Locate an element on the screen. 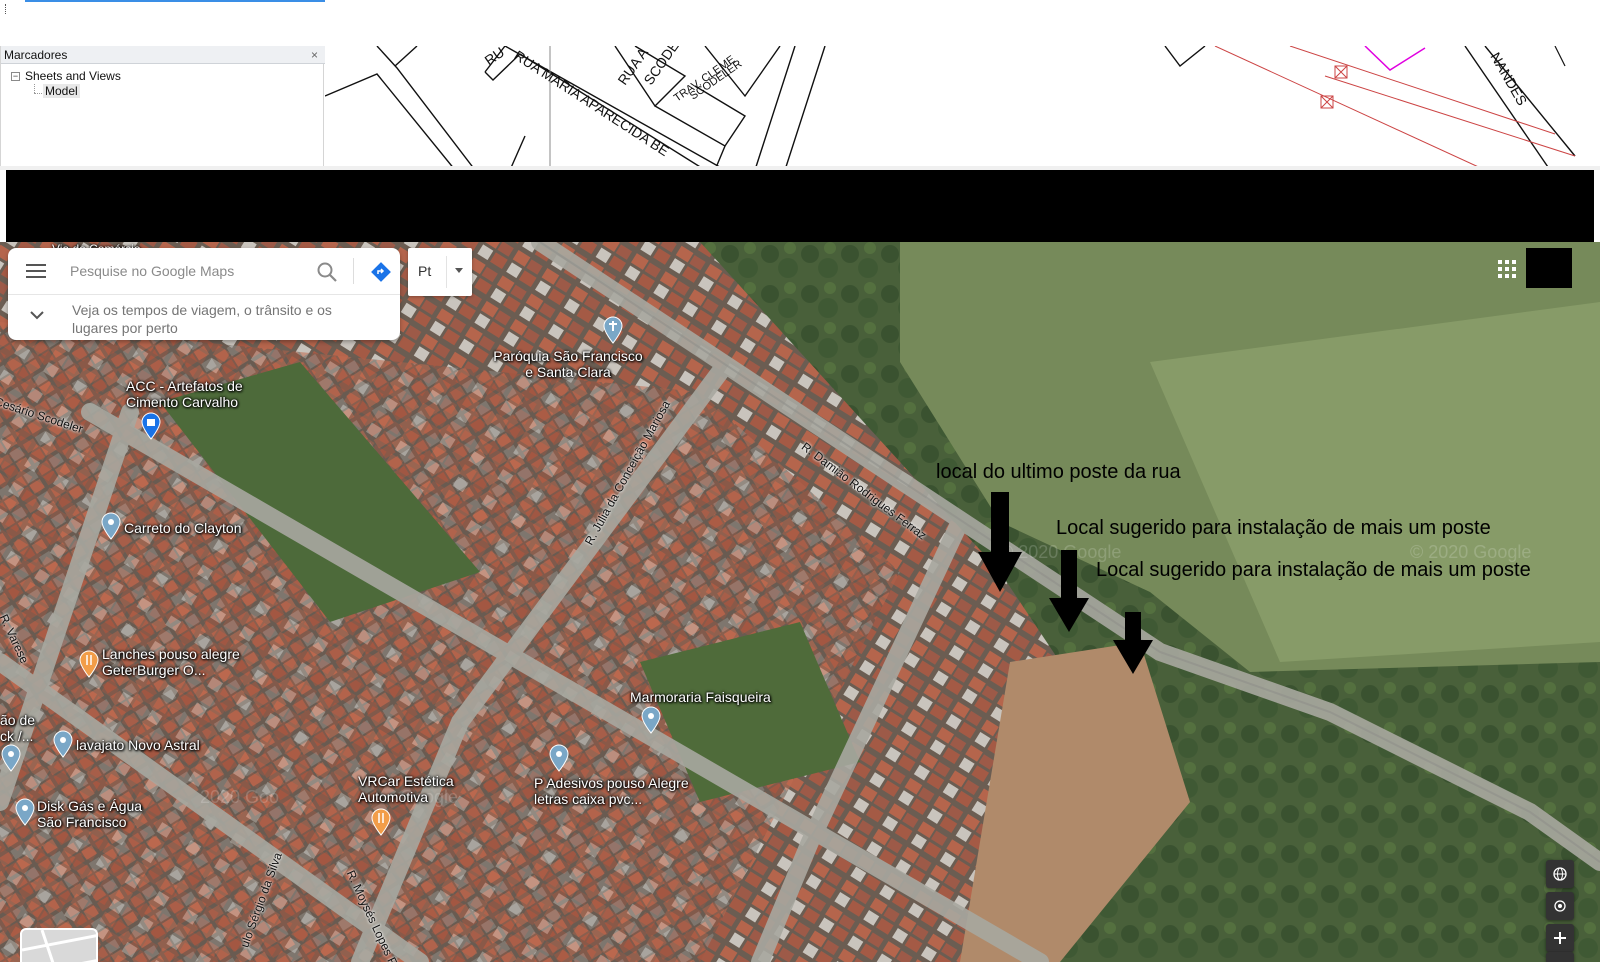  bookmarks-title-text: Marcadores is located at coordinates (36, 55).